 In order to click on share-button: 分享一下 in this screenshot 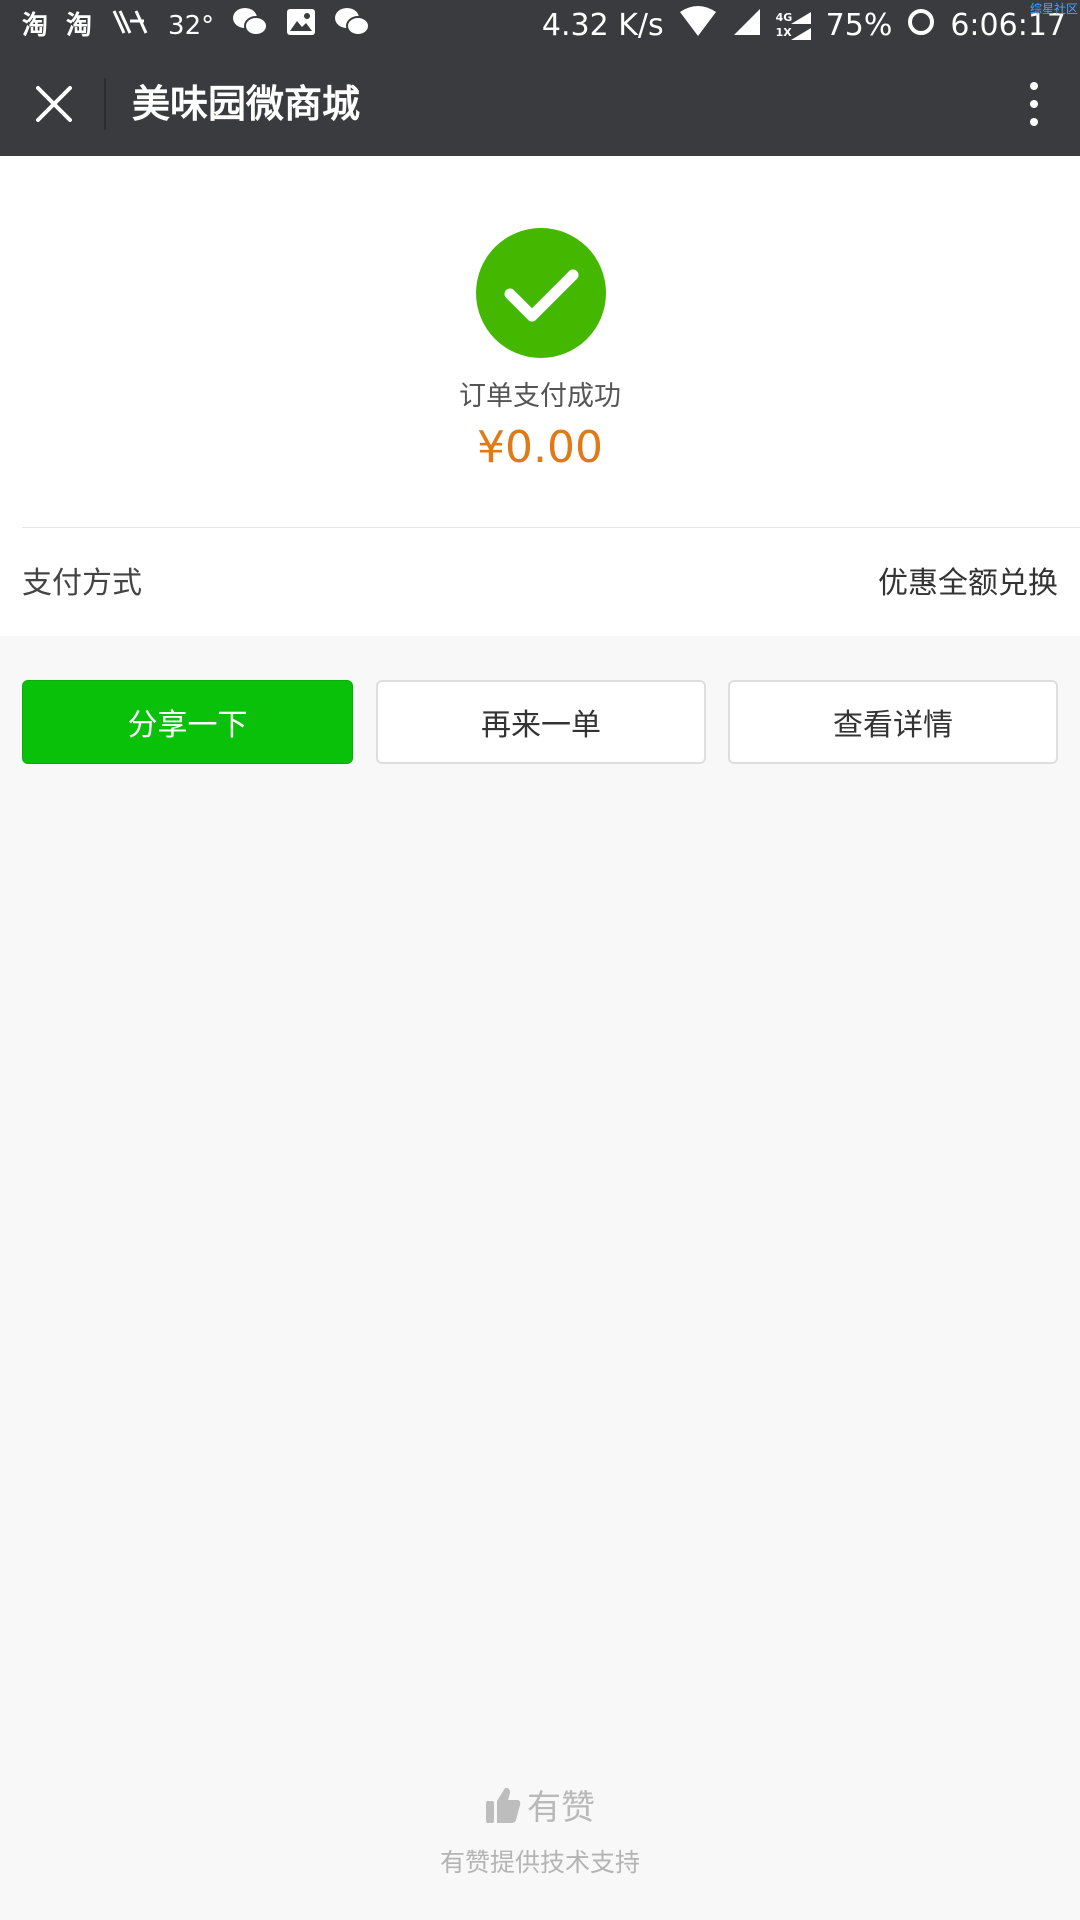, I will do `click(187, 722)`.